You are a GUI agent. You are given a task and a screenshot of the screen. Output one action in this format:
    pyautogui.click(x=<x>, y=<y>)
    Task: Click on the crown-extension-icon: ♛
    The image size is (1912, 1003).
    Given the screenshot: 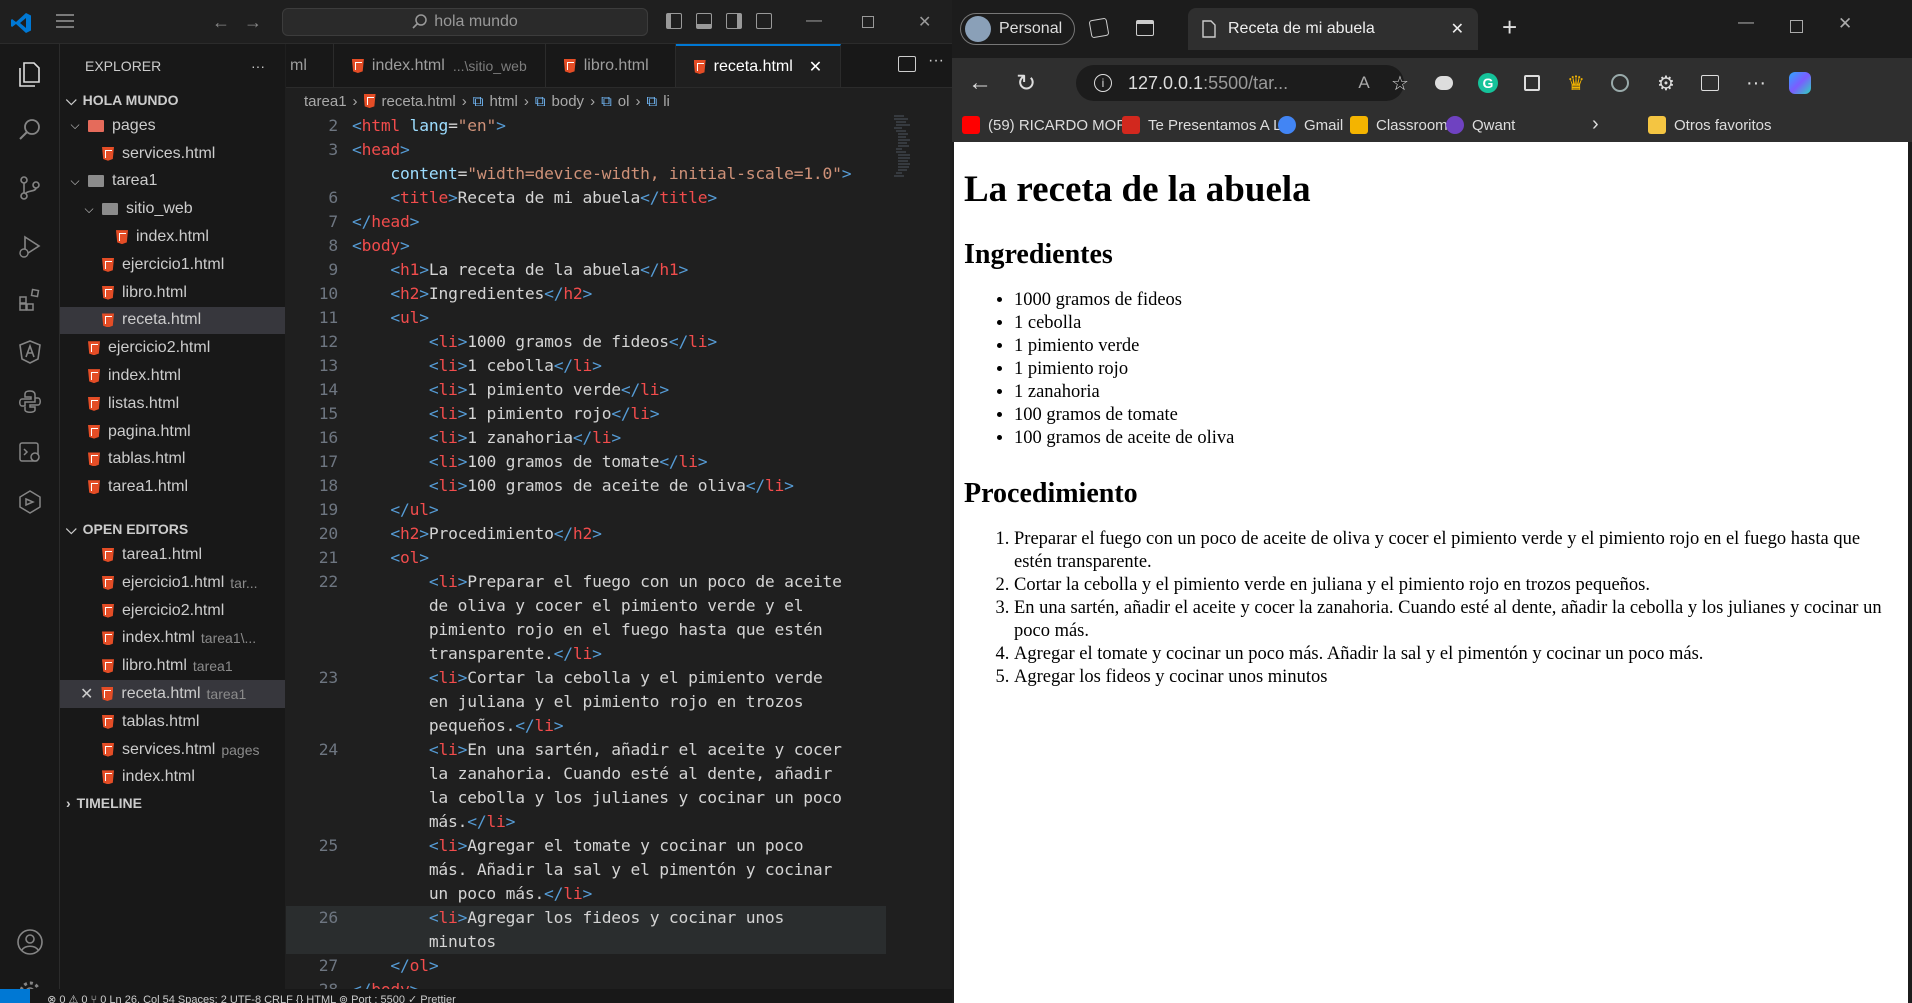 What is the action you would take?
    pyautogui.click(x=1576, y=83)
    